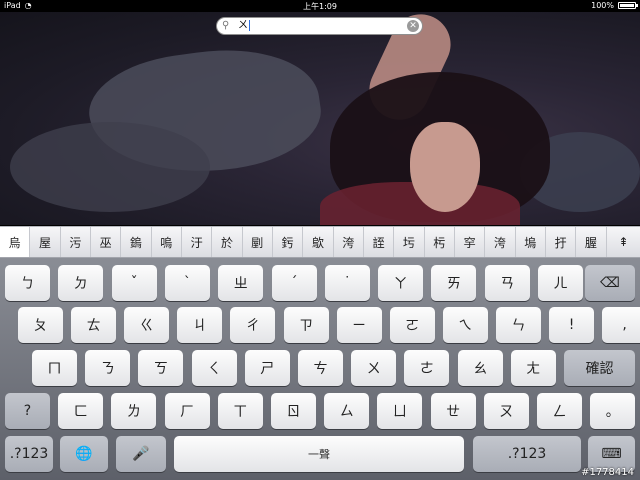 The width and height of the screenshot is (640, 480). What do you see at coordinates (527, 454) in the screenshot?
I see `numbers-key-right: .?123` at bounding box center [527, 454].